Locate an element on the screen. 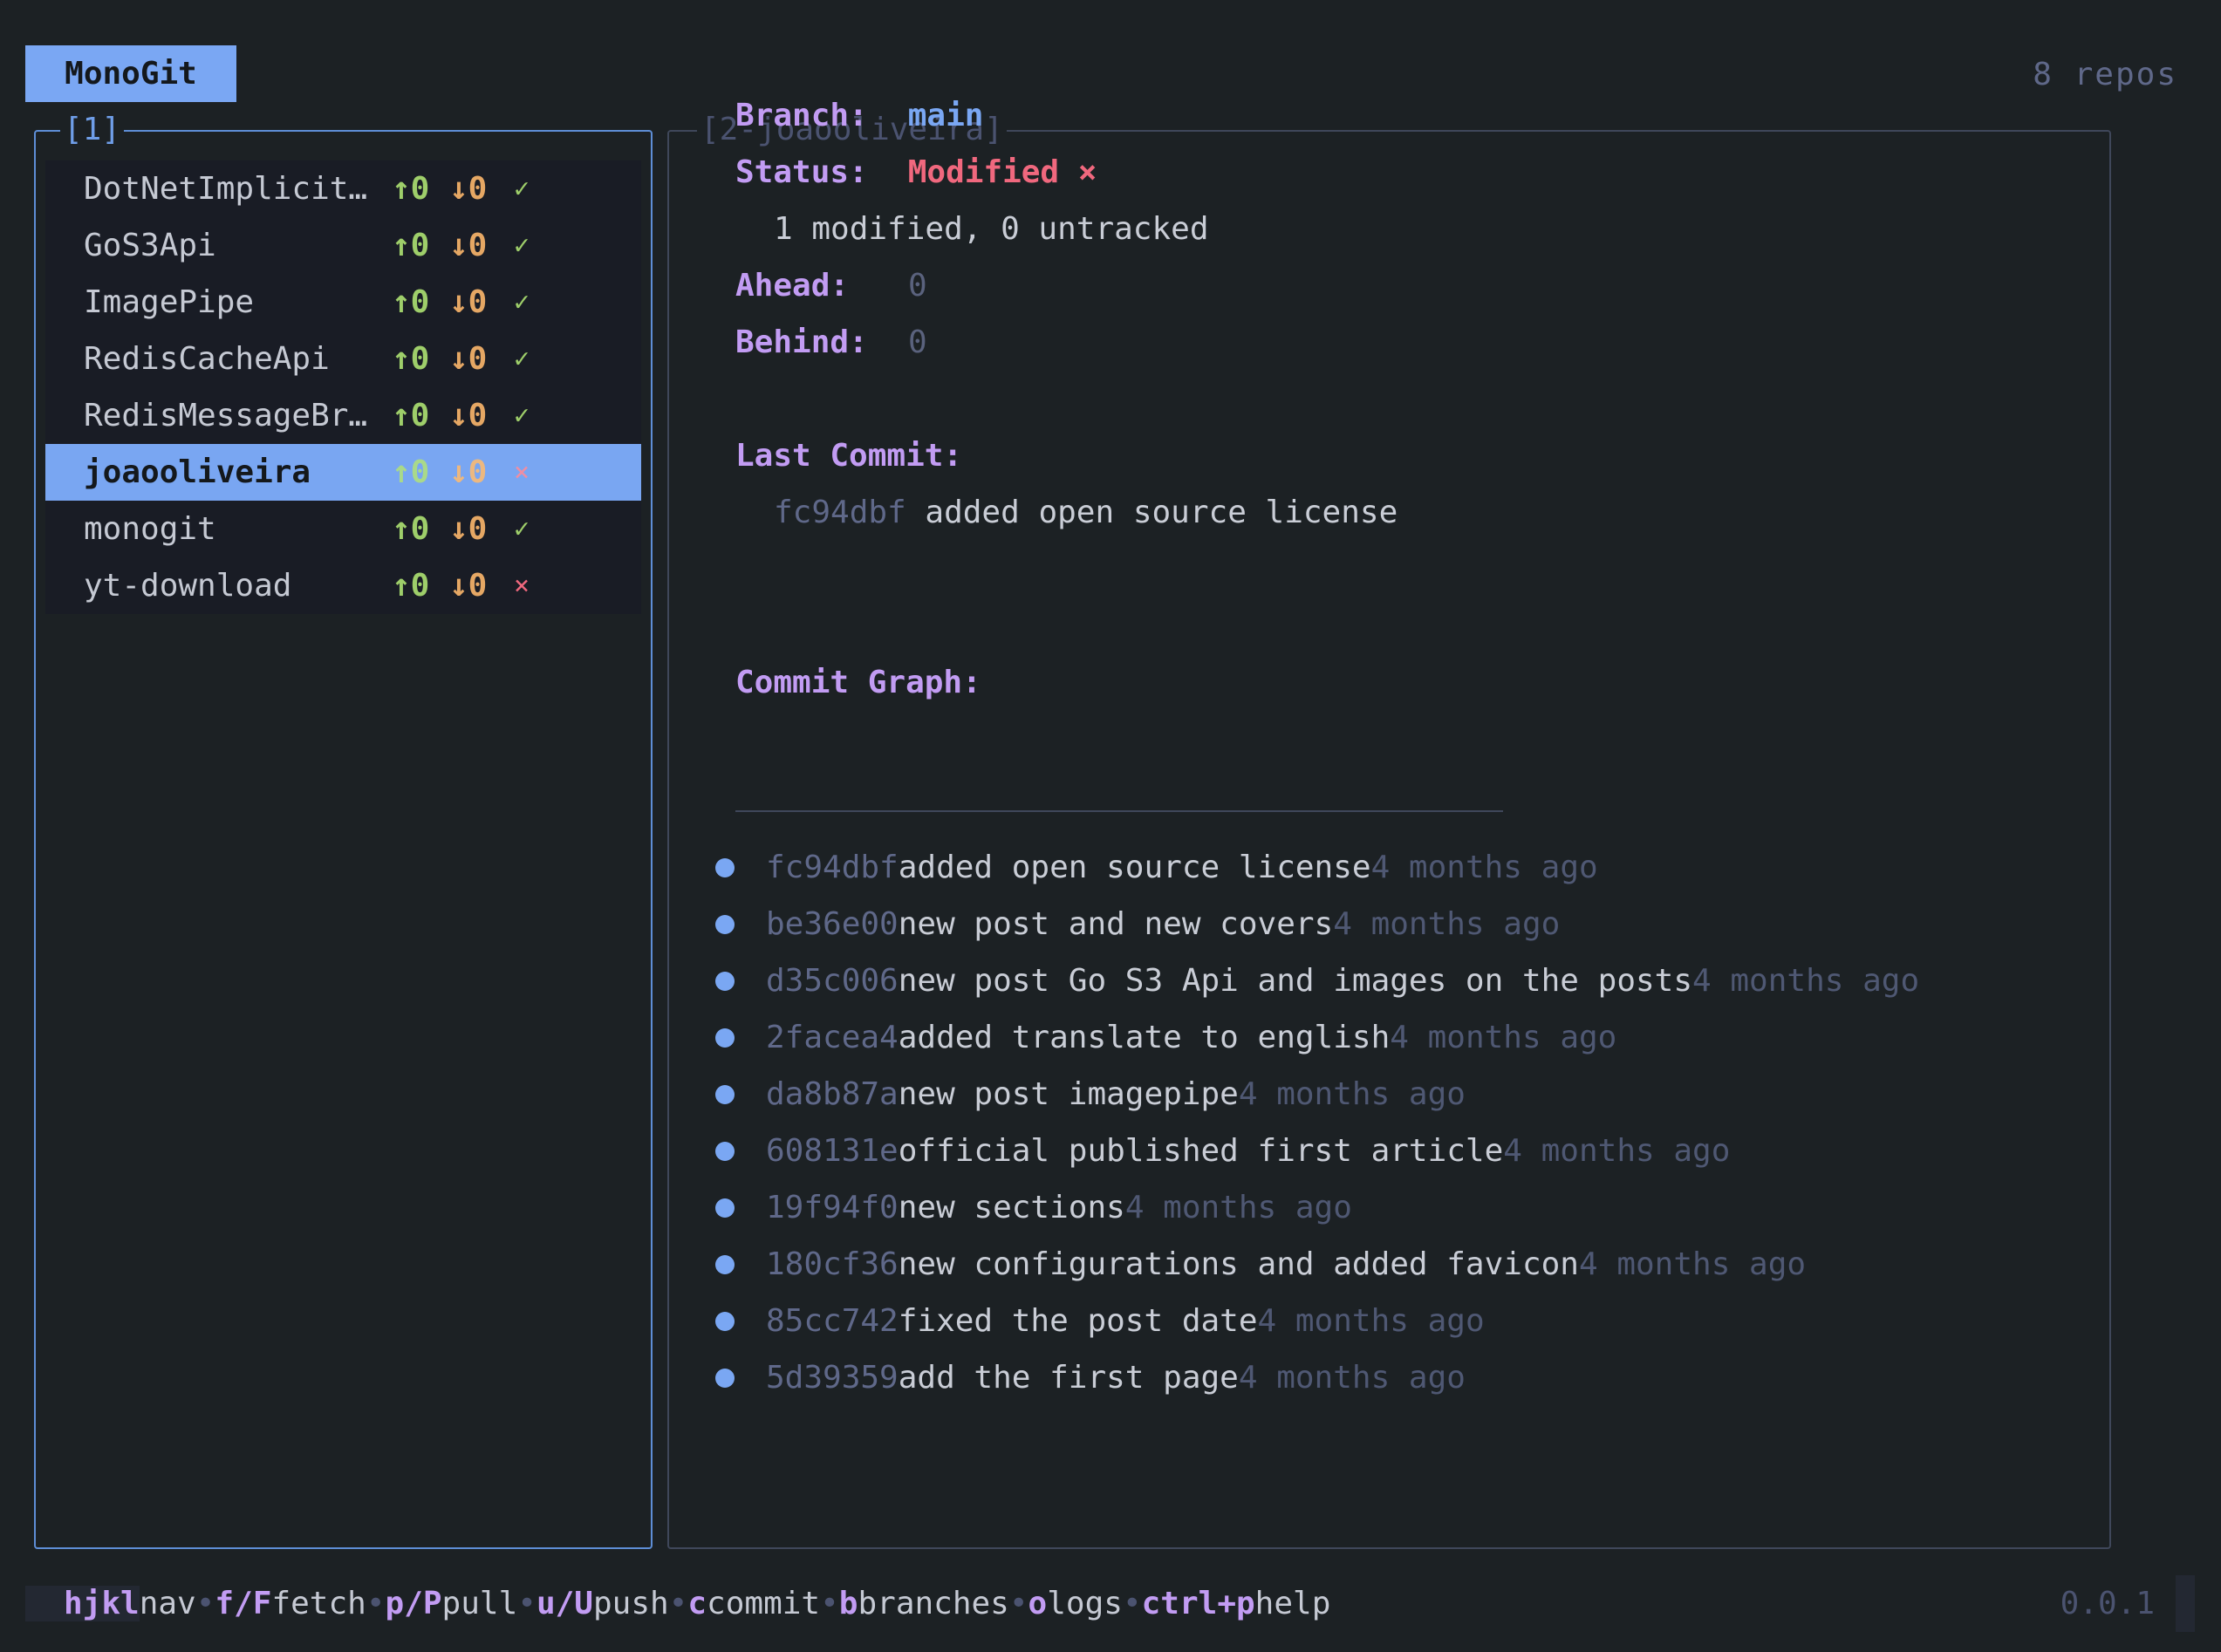  commit-row: 5d39359 add the first page 4 months ago is located at coordinates (1090, 1377).